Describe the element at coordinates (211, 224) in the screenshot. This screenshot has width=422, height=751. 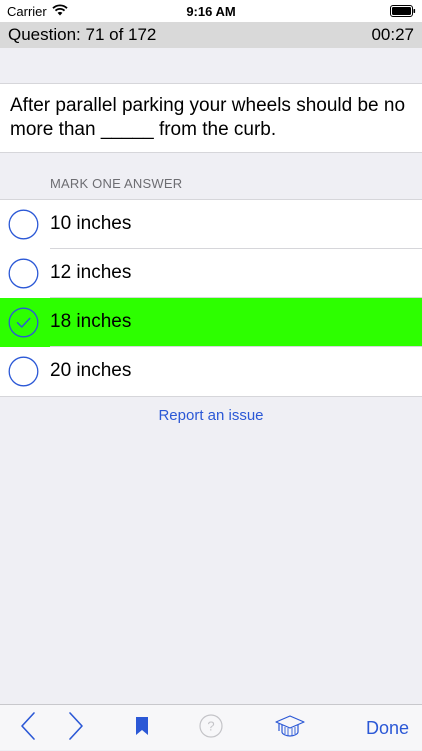
I see `answer-option-1: 10 inches` at that location.